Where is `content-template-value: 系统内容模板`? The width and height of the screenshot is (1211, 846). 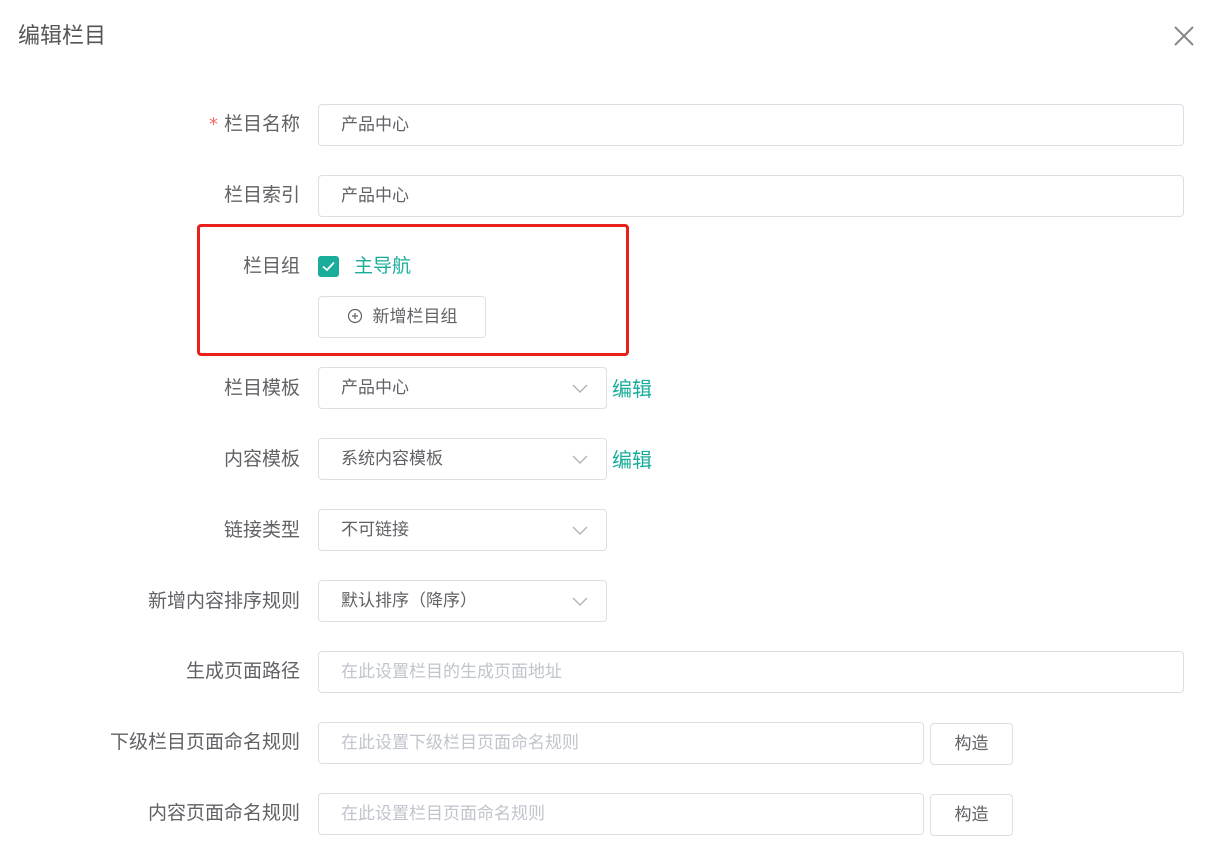 content-template-value: 系统内容模板 is located at coordinates (392, 459).